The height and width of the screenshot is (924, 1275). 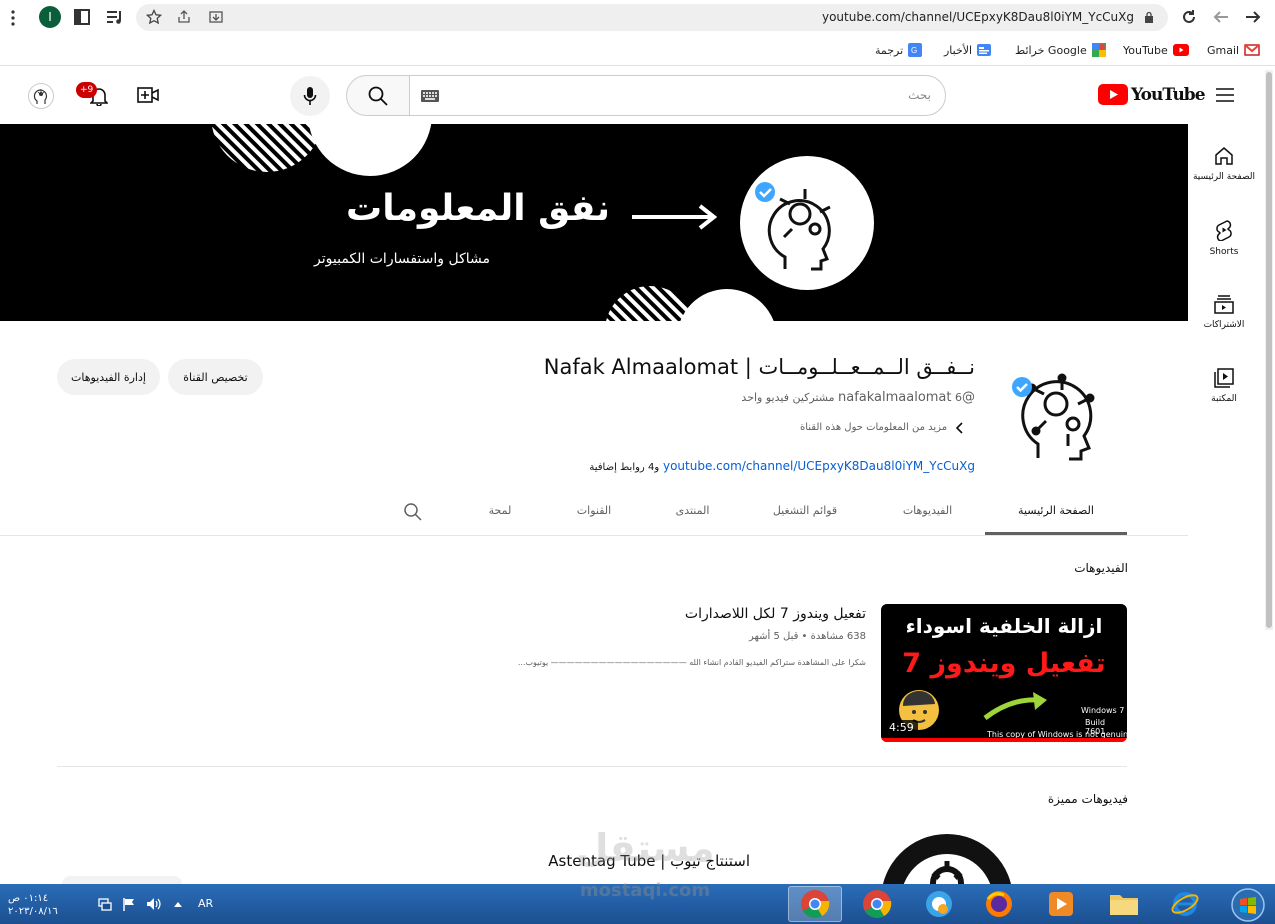 What do you see at coordinates (645, 848) in the screenshot?
I see `watermark-ar: مستقل` at bounding box center [645, 848].